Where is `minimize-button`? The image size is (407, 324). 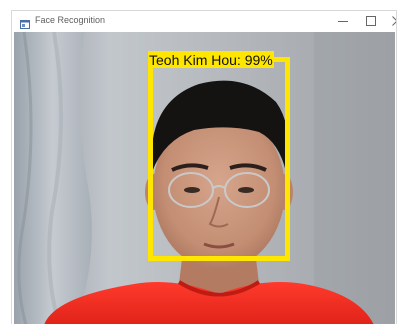 minimize-button is located at coordinates (343, 21).